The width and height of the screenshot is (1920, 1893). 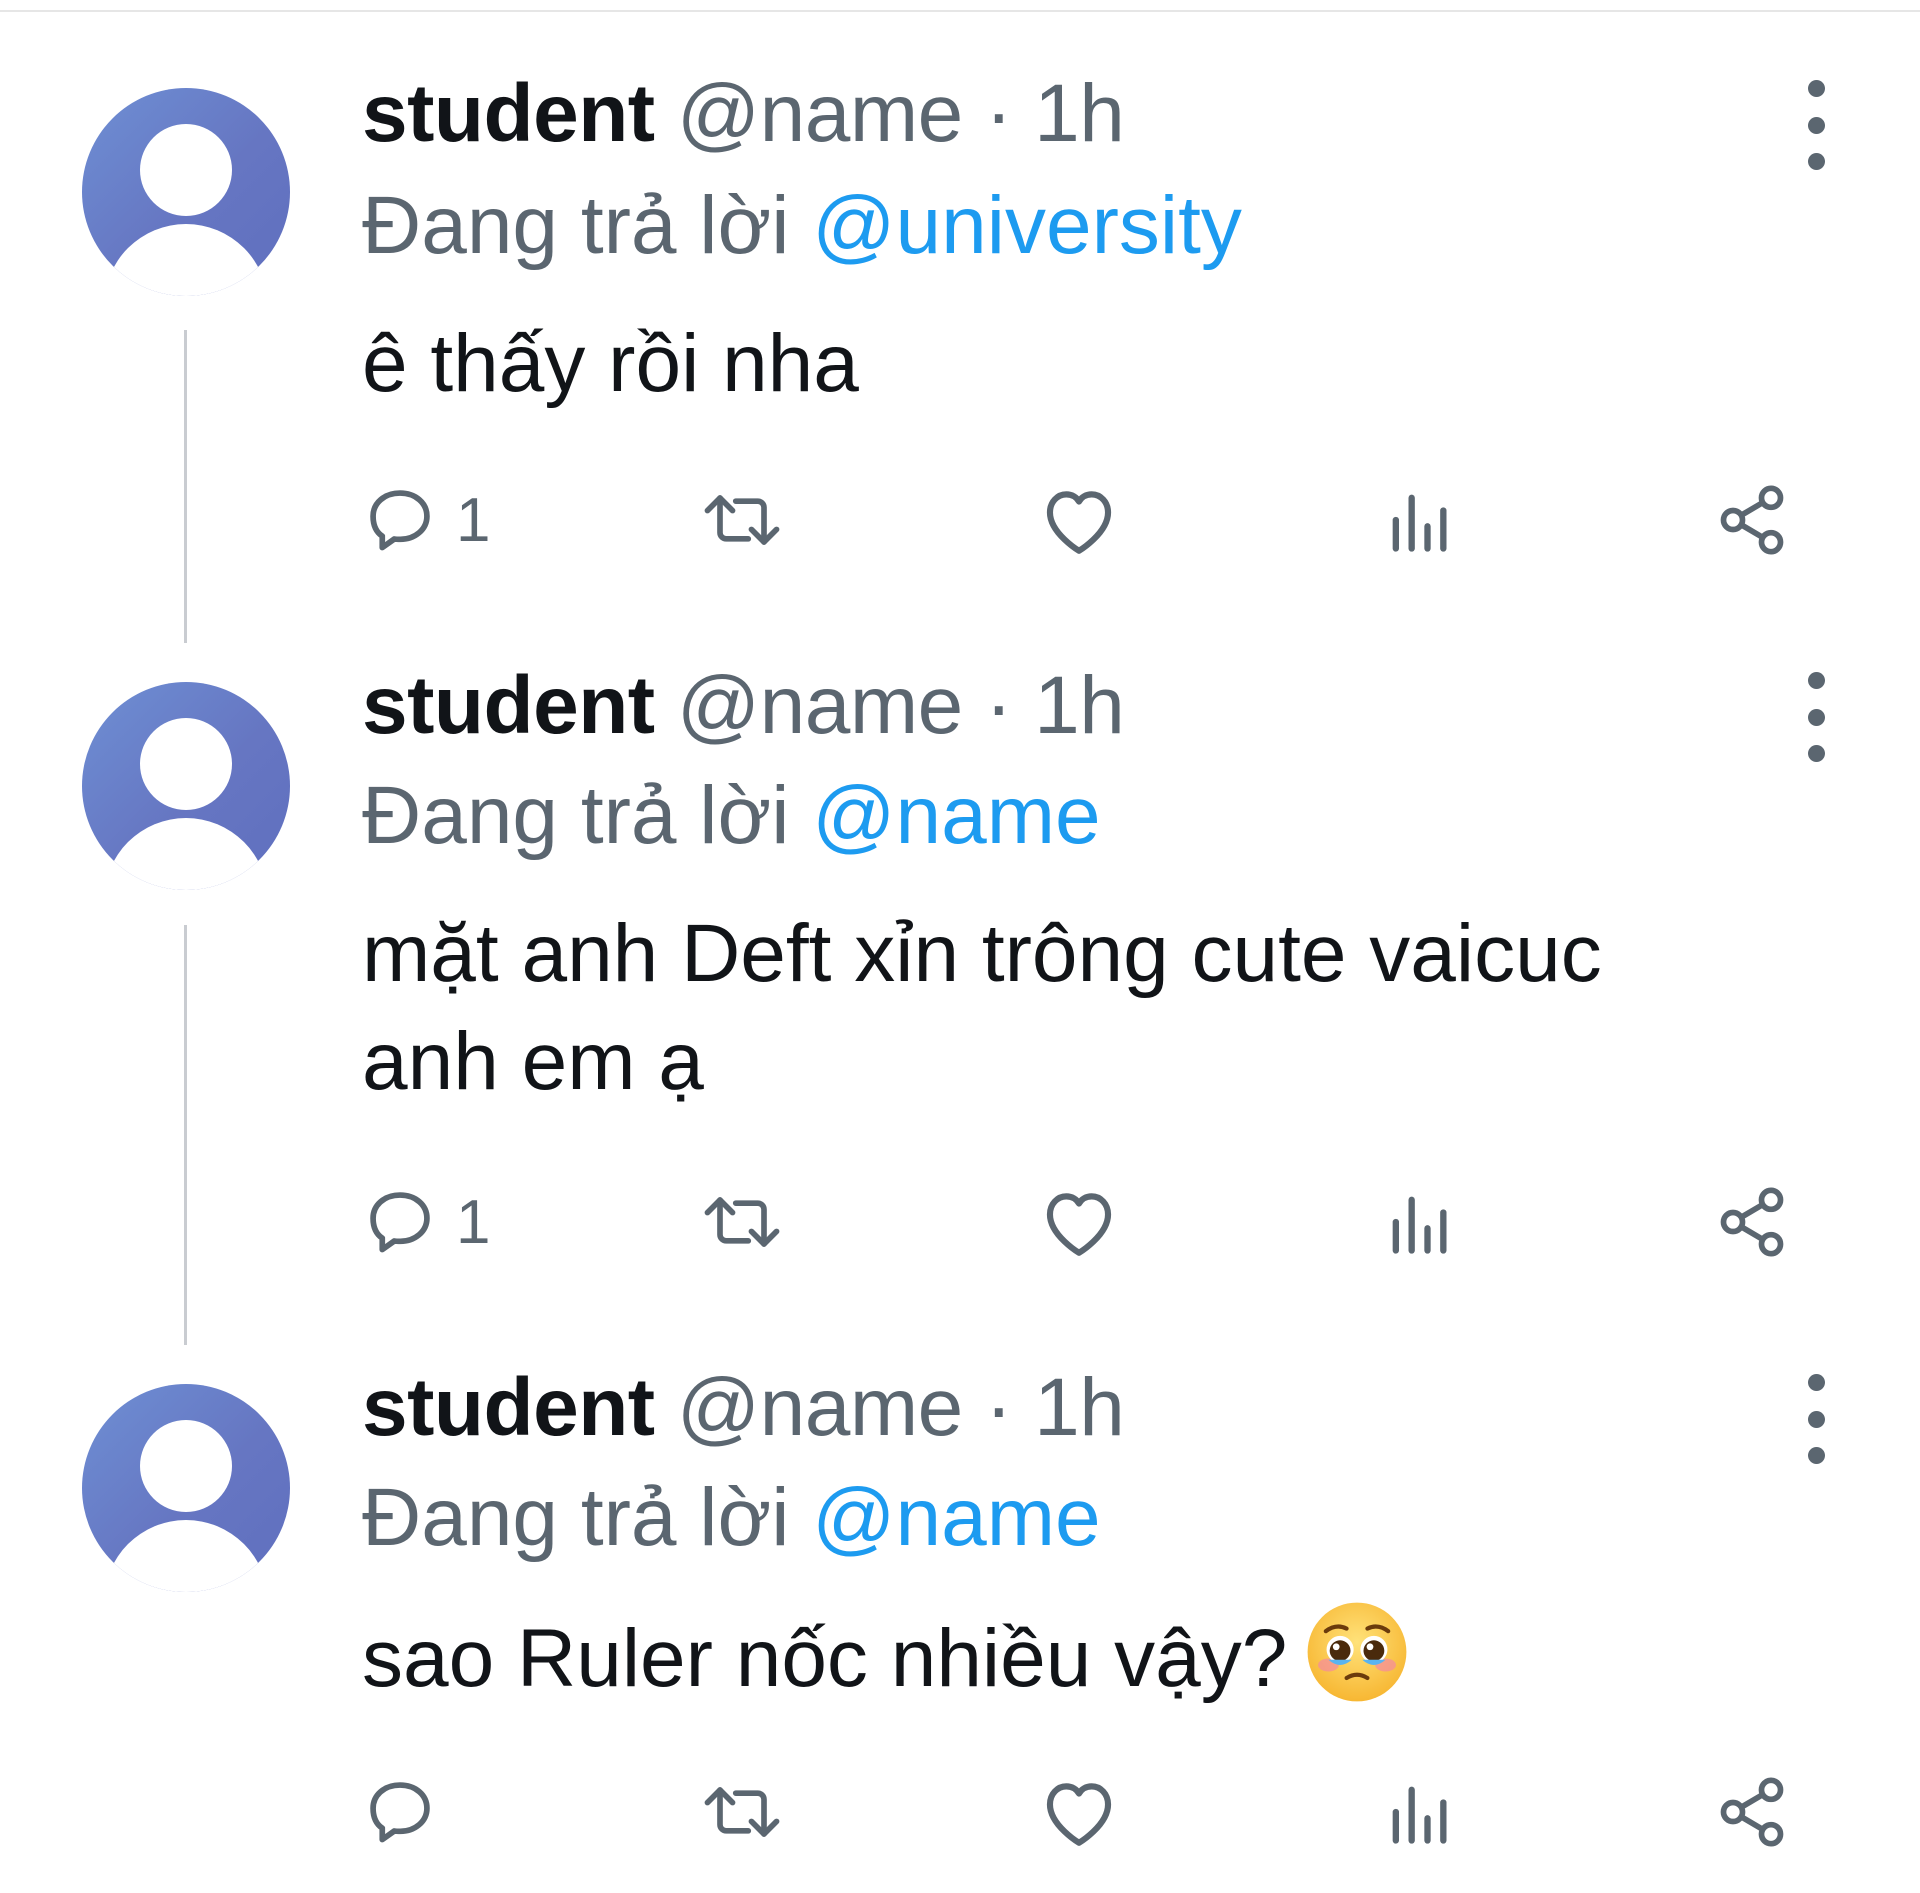 I want to click on timestamp: 1h, so click(x=1079, y=1407).